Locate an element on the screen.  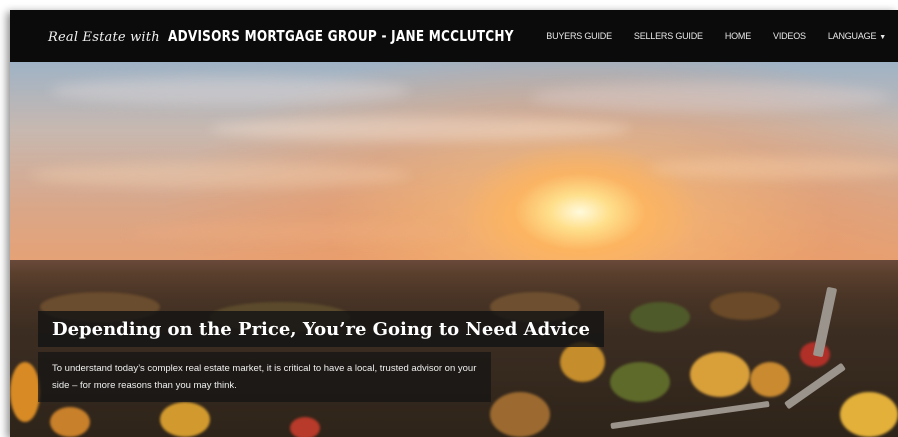
brand-title: ADVISORS MORTGAGE GROUP - JANE MCCLUTCHY is located at coordinates (340, 36).